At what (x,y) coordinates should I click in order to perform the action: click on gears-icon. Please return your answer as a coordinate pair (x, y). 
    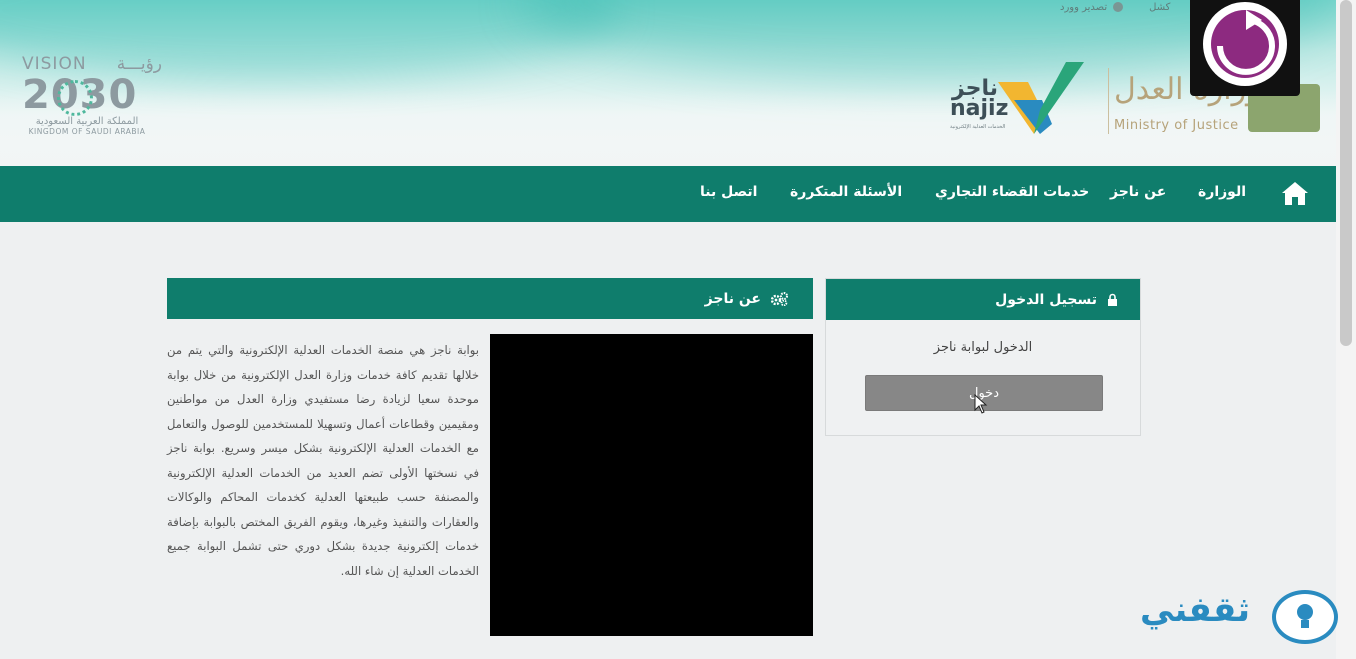
    Looking at the image, I should click on (779, 298).